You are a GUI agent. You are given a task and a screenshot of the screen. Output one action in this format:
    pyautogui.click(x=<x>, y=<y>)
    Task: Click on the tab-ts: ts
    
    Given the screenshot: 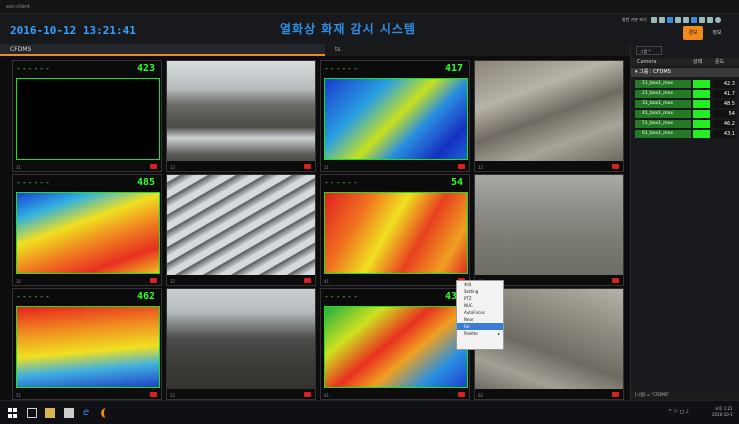 What is the action you would take?
    pyautogui.click(x=475, y=50)
    